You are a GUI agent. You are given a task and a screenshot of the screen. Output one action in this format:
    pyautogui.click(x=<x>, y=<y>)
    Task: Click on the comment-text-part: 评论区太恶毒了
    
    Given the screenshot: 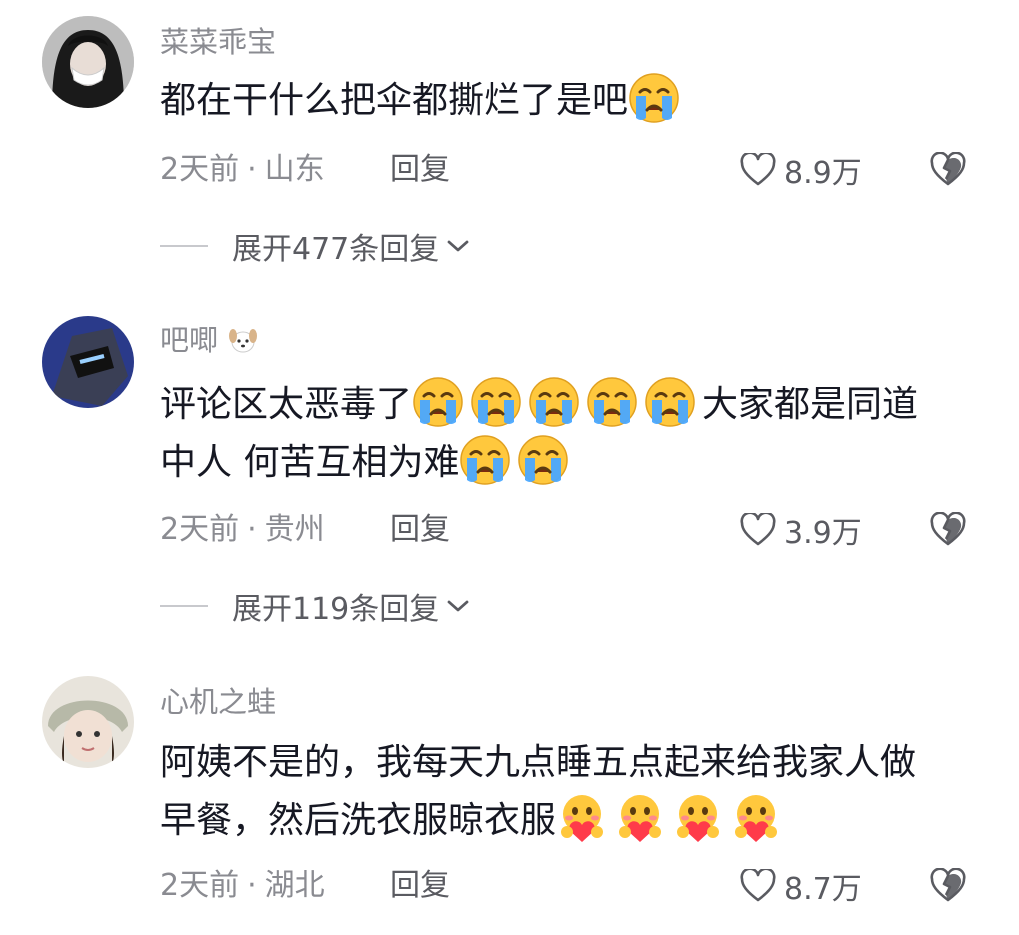 What is the action you would take?
    pyautogui.click(x=286, y=404)
    